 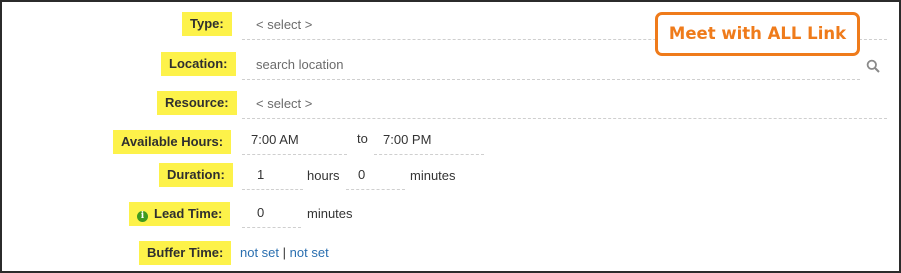 What do you see at coordinates (564, 105) in the screenshot?
I see `resource-select: < select >` at bounding box center [564, 105].